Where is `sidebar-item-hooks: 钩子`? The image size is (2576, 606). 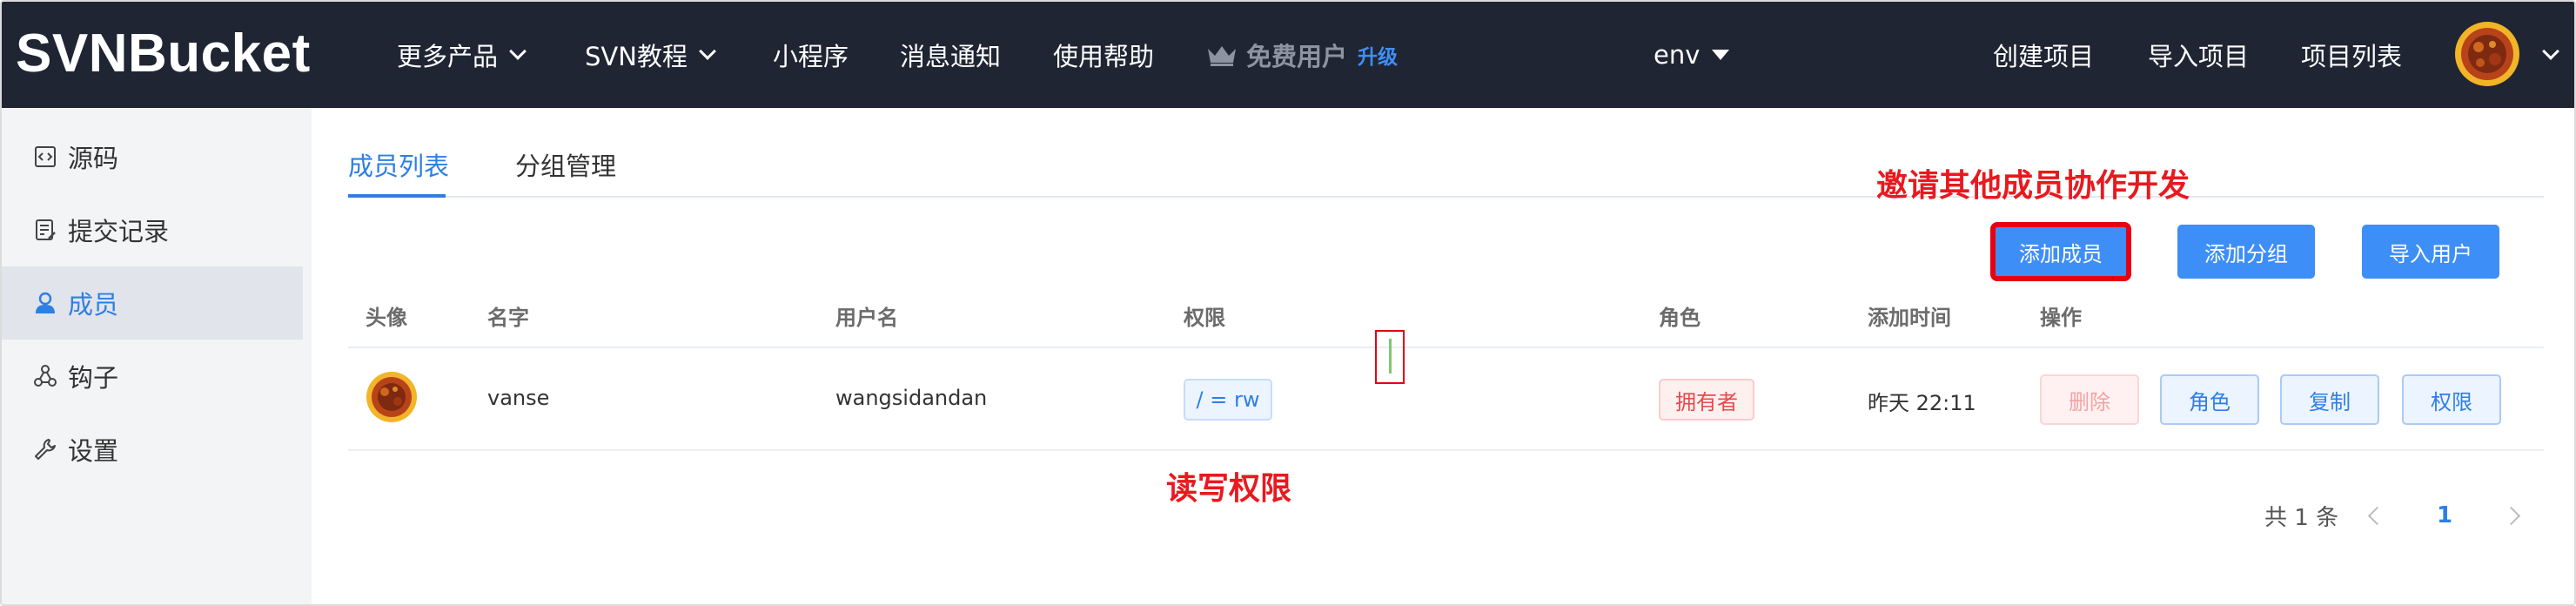 sidebar-item-hooks: 钩子 is located at coordinates (152, 376).